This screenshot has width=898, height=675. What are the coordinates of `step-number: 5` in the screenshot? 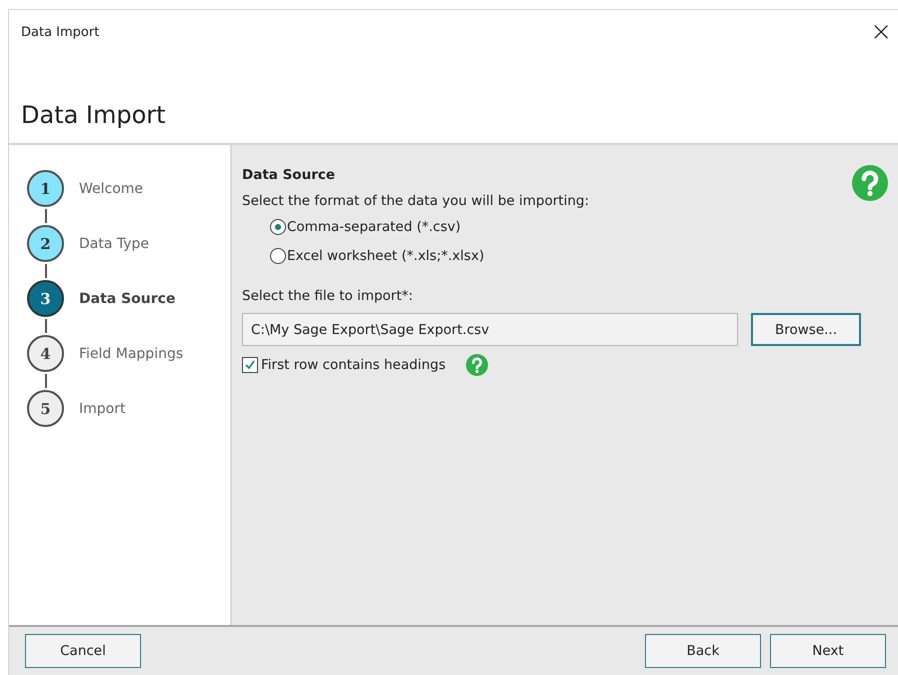 It's located at (45, 408).